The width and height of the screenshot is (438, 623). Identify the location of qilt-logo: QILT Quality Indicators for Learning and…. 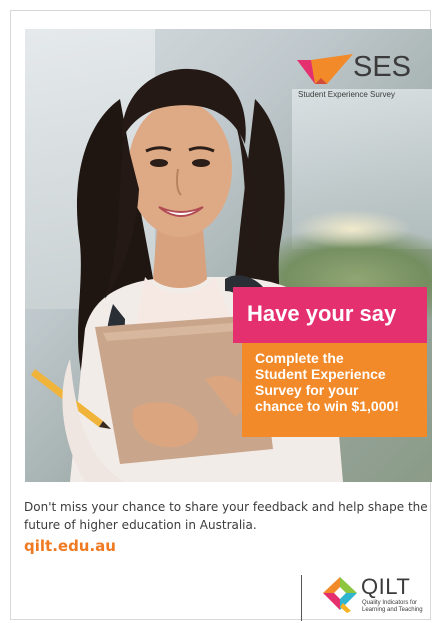
(375, 597).